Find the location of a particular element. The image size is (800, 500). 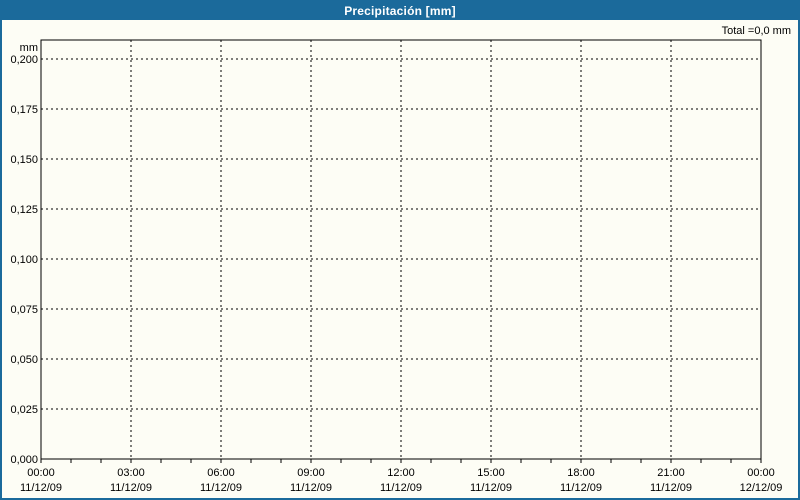

x-tick-time-label: 09:00 is located at coordinates (311, 473).